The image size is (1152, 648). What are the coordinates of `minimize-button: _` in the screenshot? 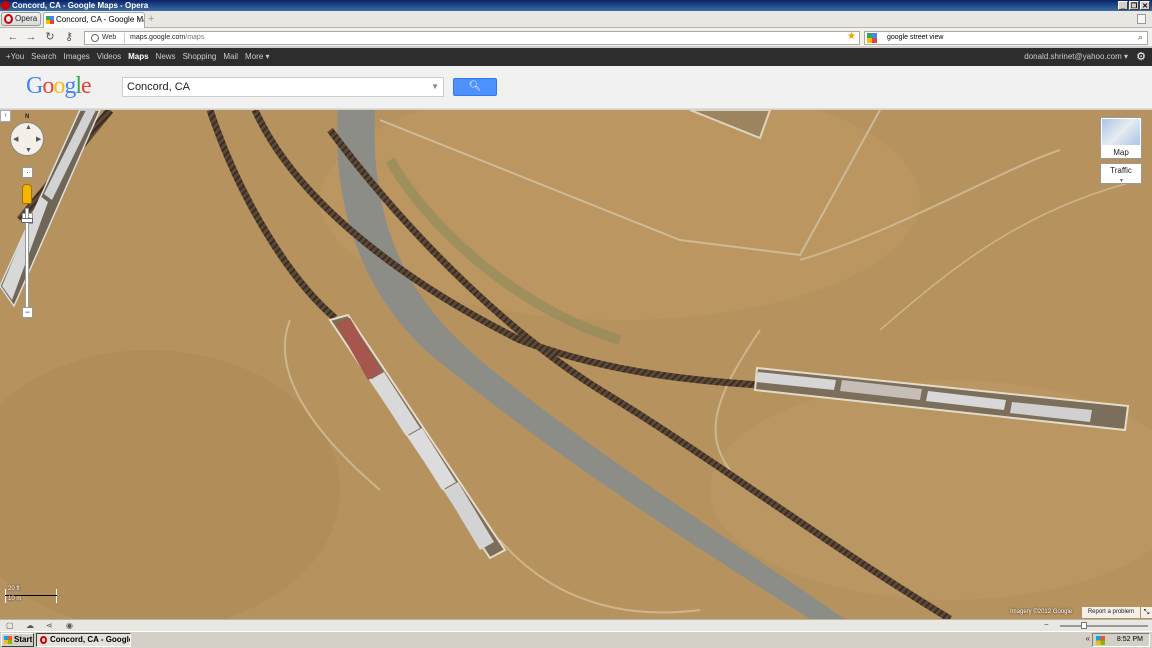 It's located at (1123, 5).